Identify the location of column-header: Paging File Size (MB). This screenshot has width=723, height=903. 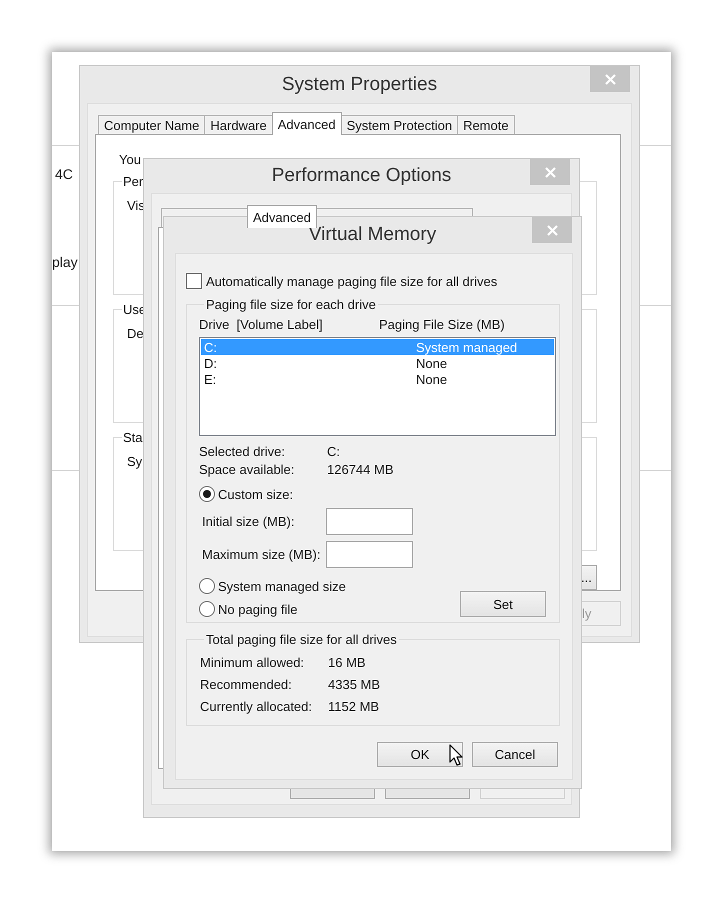
(442, 324).